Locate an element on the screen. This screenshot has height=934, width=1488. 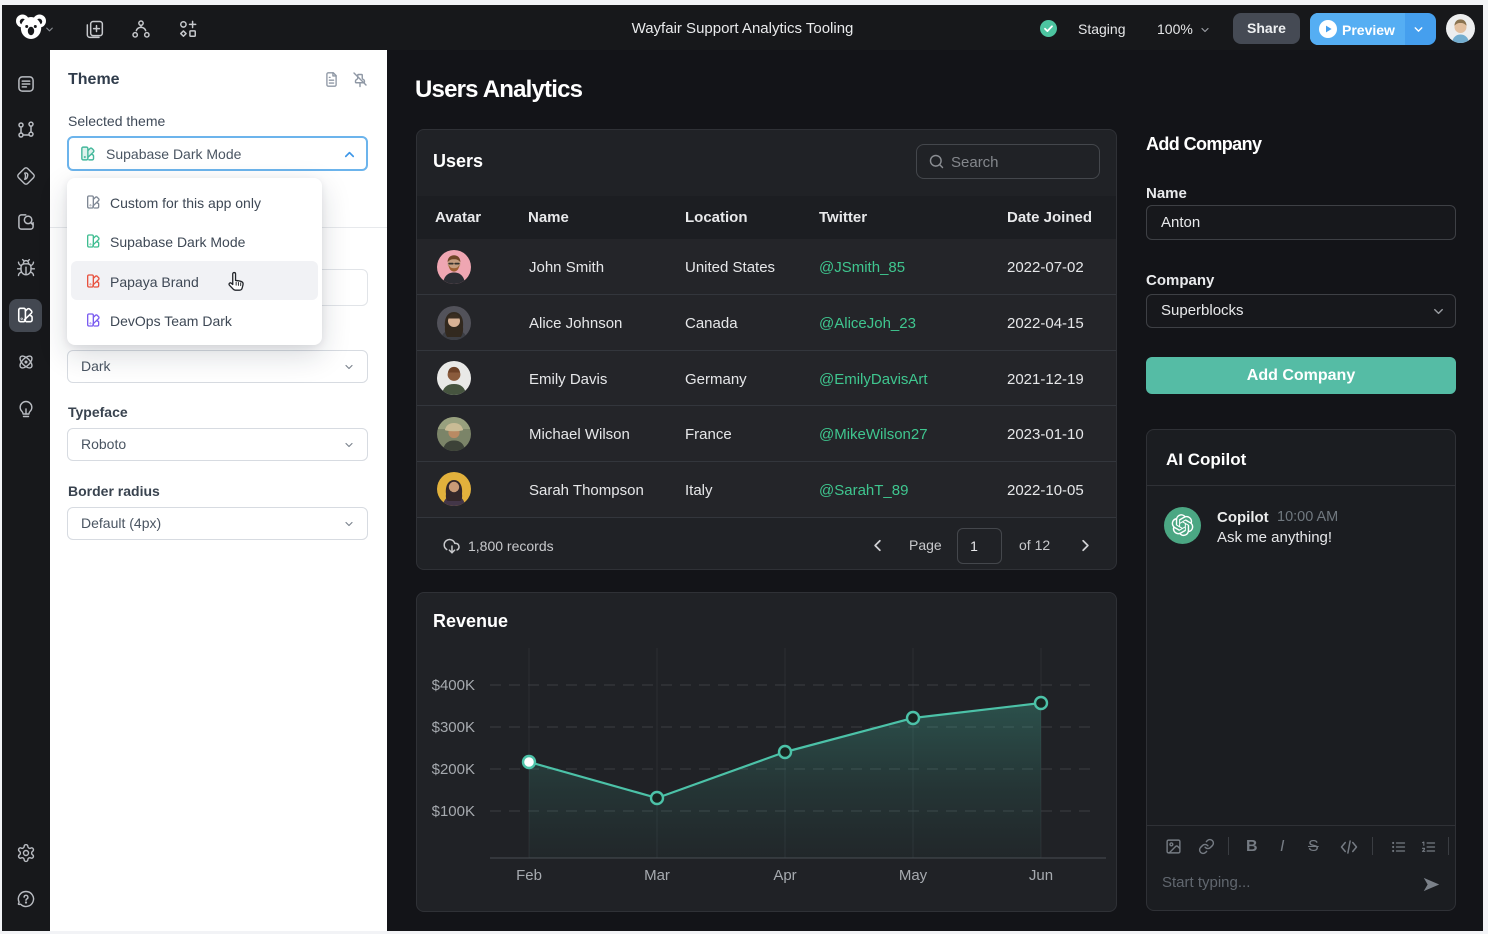
svg-text: $200K is located at coordinates (453, 769).